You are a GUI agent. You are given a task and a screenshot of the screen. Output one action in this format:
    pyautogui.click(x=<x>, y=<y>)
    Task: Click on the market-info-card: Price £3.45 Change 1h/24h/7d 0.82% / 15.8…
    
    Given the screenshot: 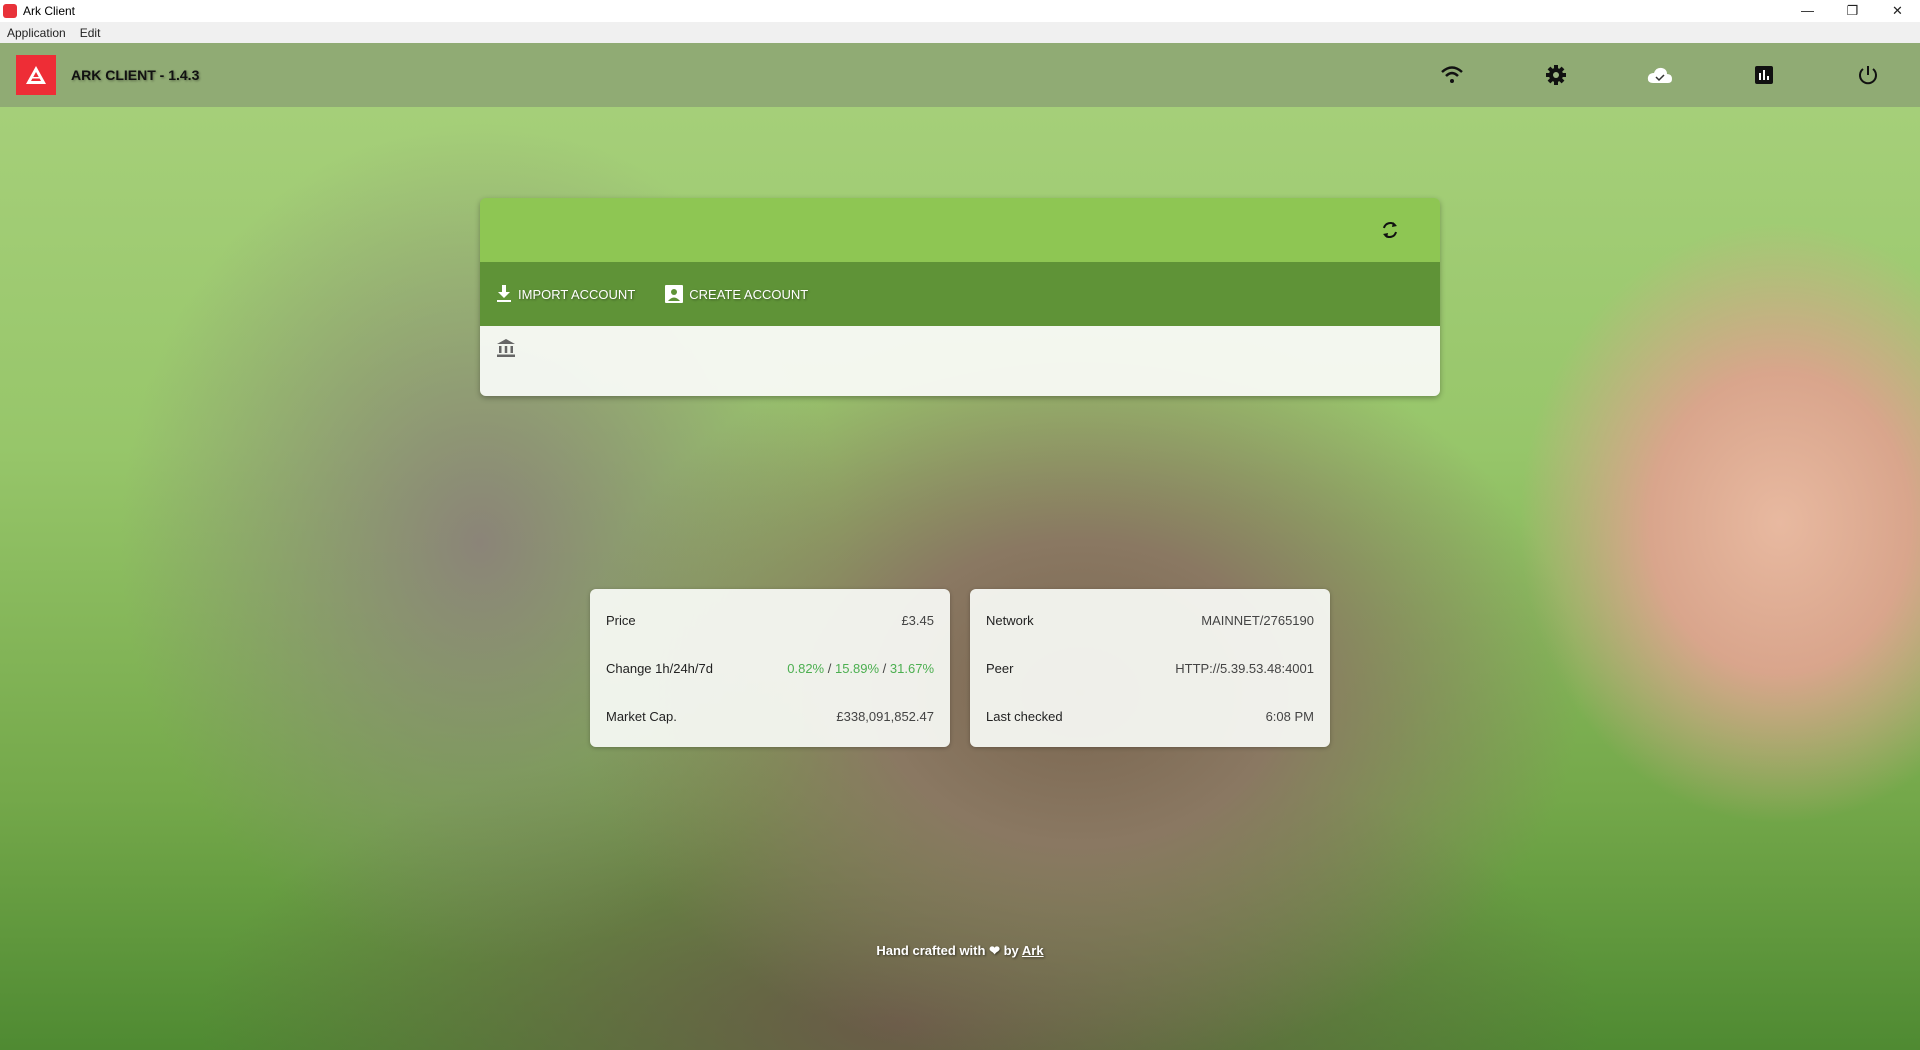 What is the action you would take?
    pyautogui.click(x=770, y=668)
    